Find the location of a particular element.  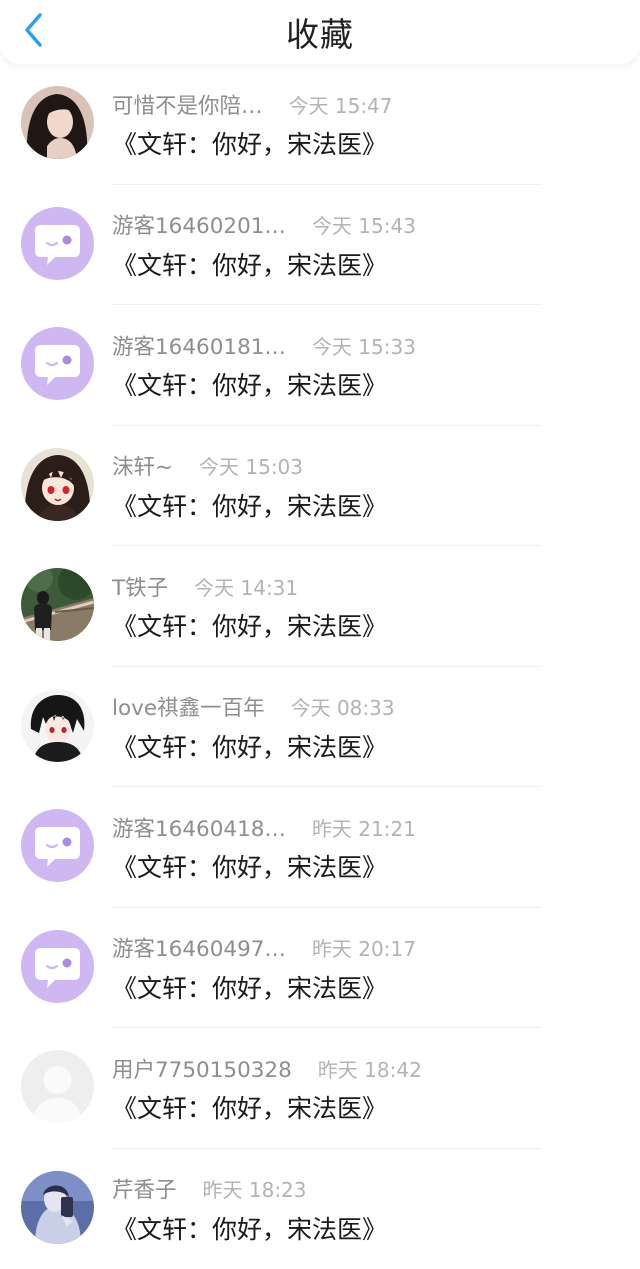

item-meta: 可惜不是你陪… 今天 15:47 is located at coordinates (252, 104).